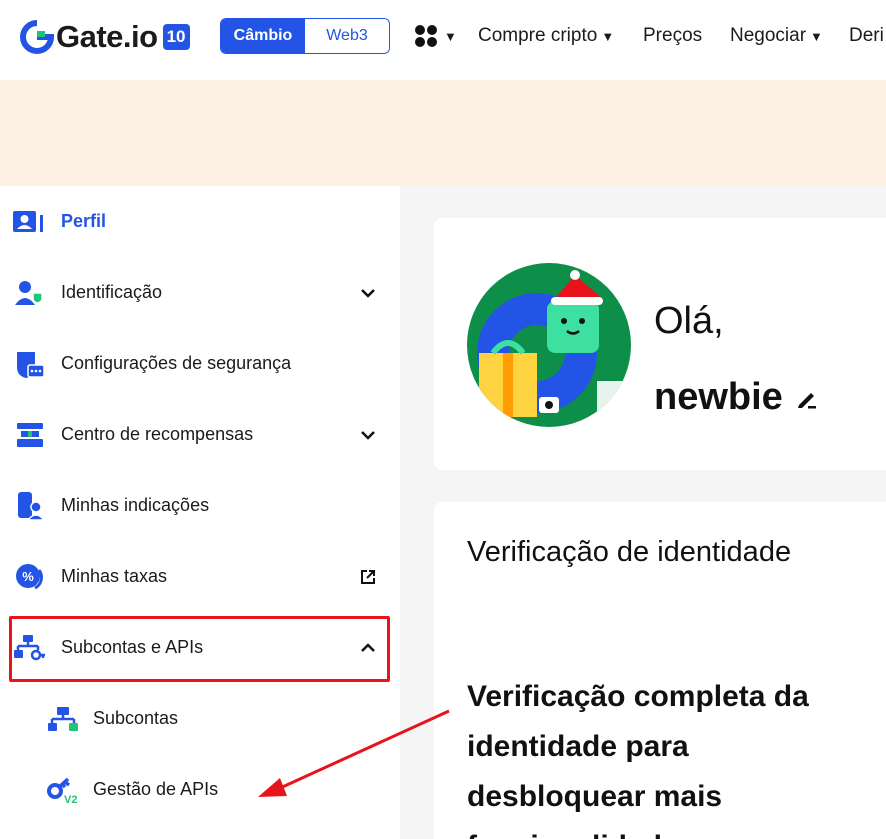  I want to click on tab-cambio: Câmbio, so click(263, 36).